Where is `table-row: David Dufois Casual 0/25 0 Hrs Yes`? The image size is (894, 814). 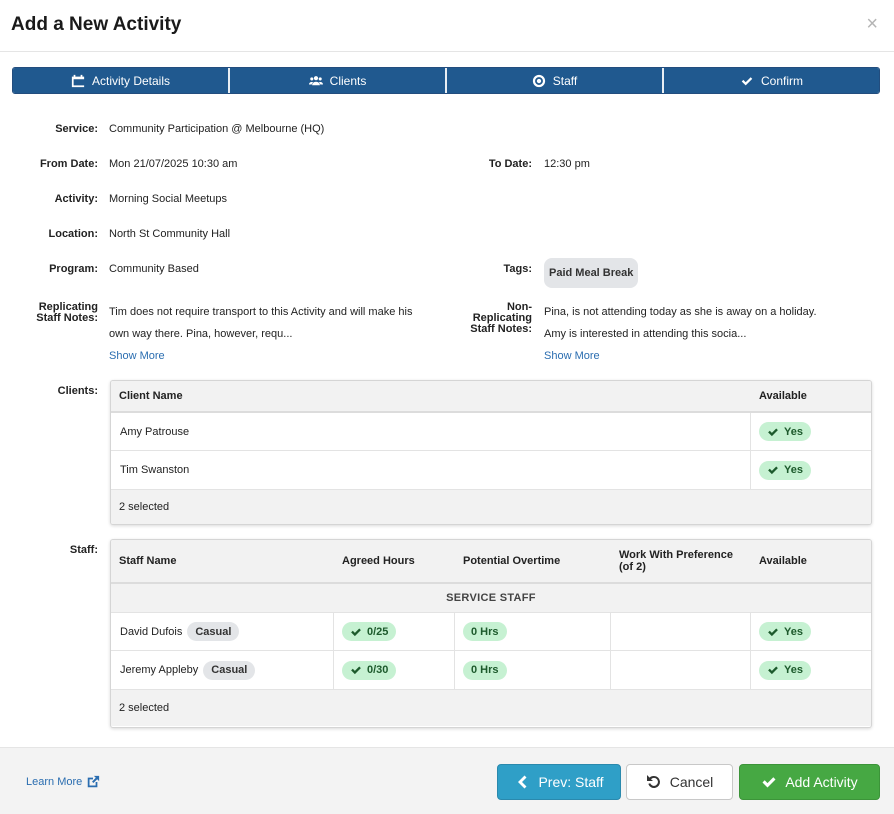 table-row: David Dufois Casual 0/25 0 Hrs Yes is located at coordinates (491, 632).